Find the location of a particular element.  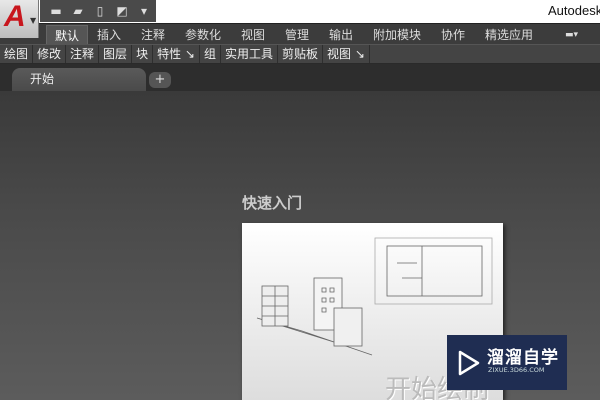

autocad-logo: A is located at coordinates (15, 16).